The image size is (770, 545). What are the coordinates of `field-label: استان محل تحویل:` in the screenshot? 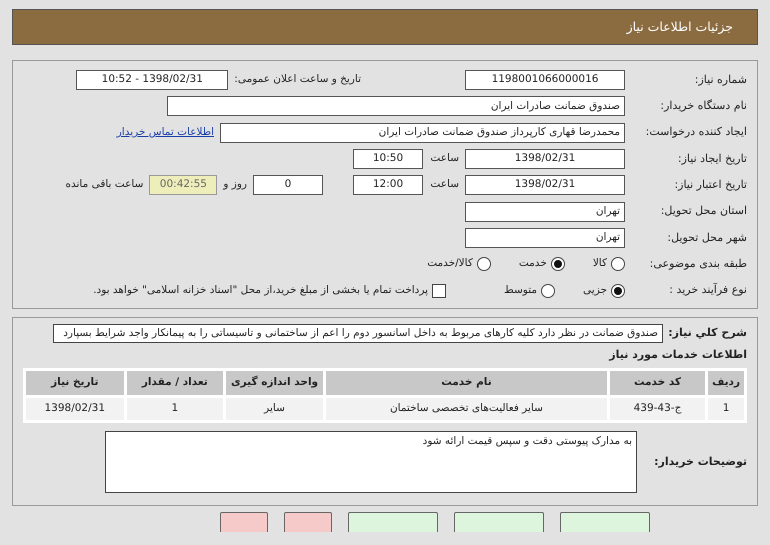 It's located at (703, 211).